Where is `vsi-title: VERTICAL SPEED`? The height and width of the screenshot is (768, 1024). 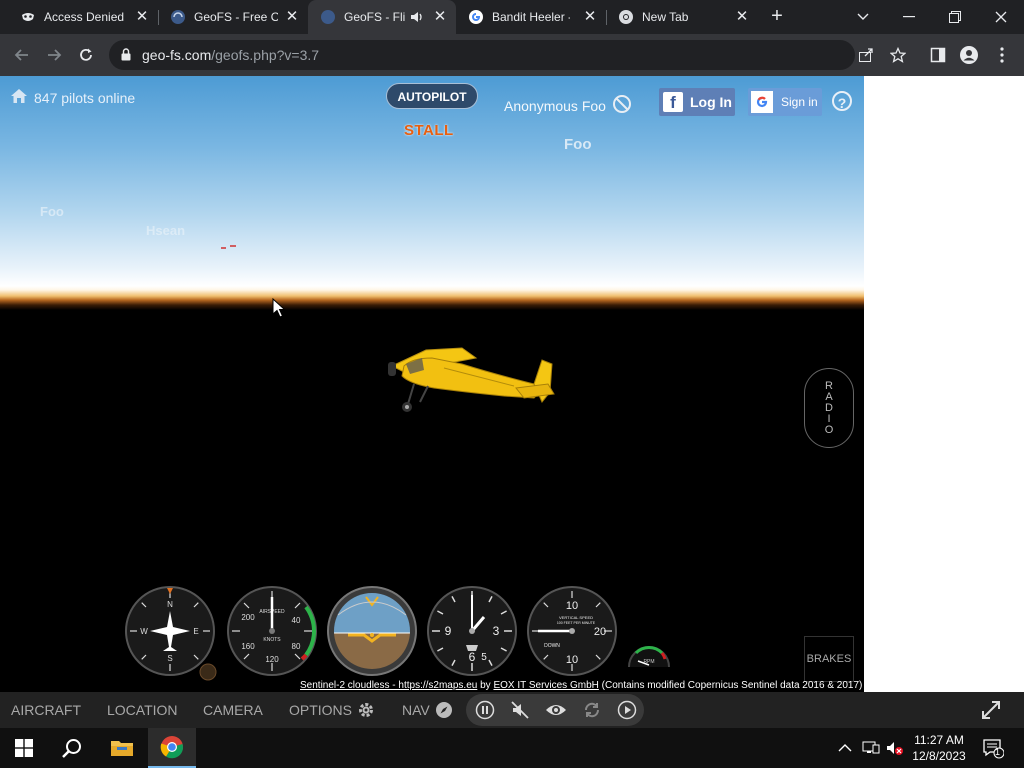 vsi-title: VERTICAL SPEED is located at coordinates (576, 617).